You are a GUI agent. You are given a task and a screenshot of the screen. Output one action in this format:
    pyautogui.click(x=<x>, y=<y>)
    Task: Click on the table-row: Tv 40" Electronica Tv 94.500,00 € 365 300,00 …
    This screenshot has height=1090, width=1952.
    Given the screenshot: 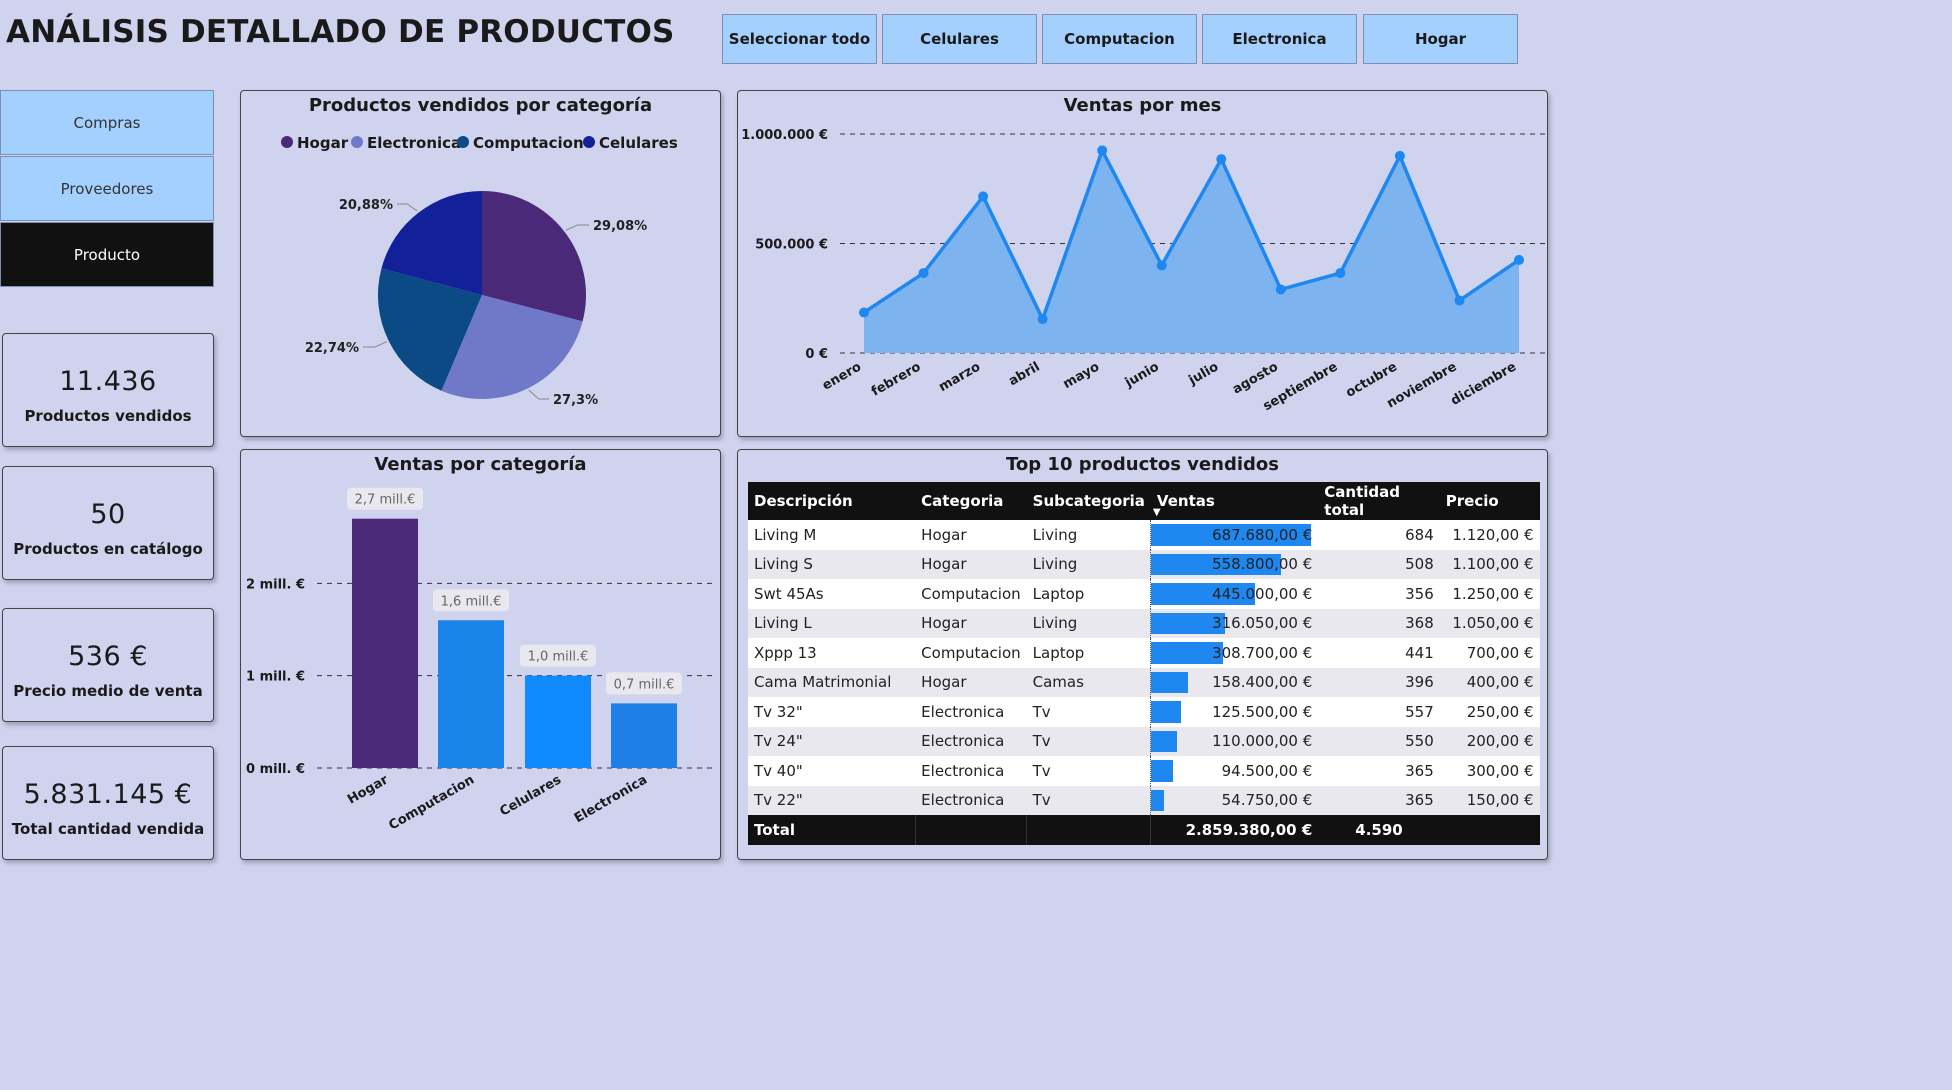 What is the action you would take?
    pyautogui.click(x=1144, y=771)
    